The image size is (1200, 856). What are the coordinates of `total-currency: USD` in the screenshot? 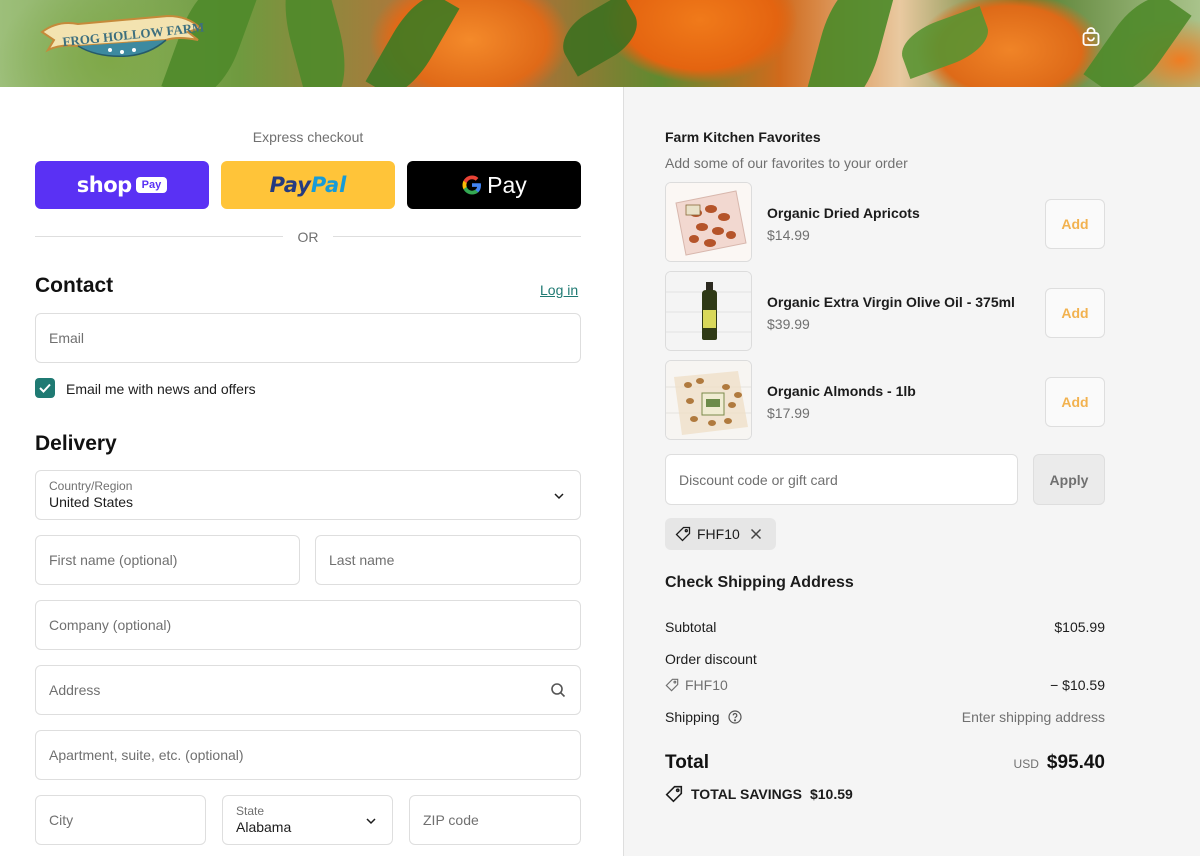 It's located at (1026, 764).